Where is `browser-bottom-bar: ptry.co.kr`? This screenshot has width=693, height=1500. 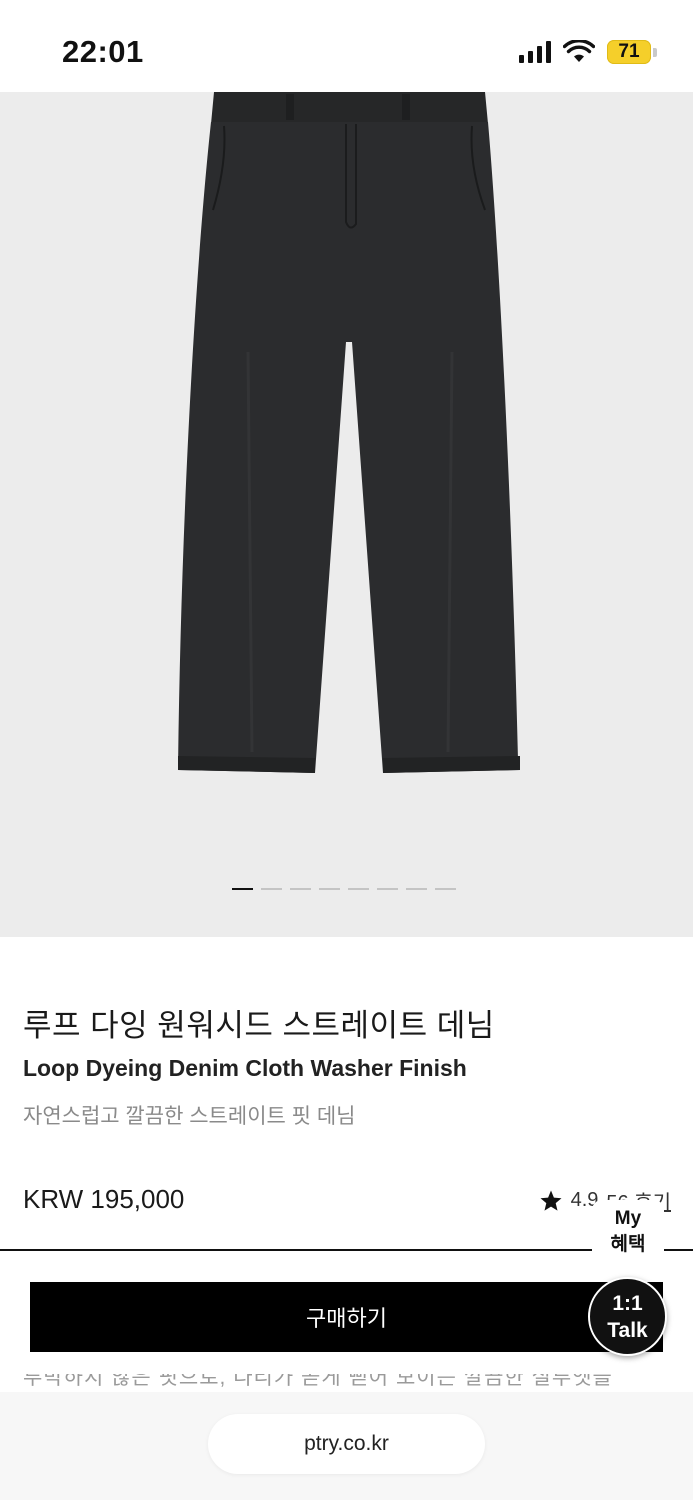 browser-bottom-bar: ptry.co.kr is located at coordinates (346, 1446).